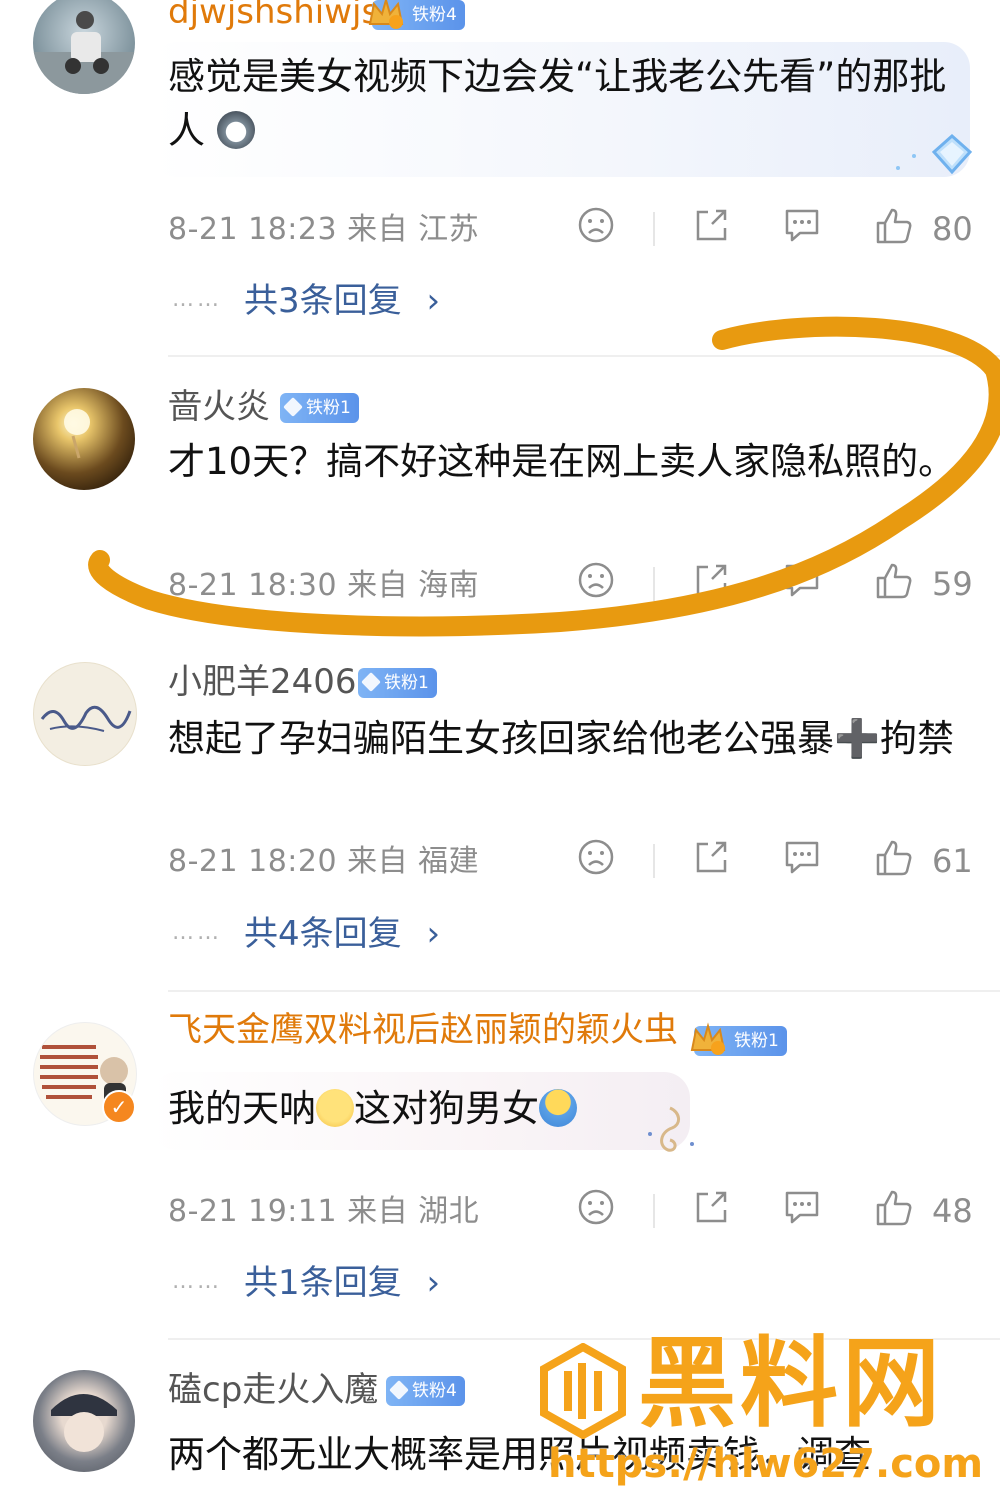 The width and height of the screenshot is (1000, 1498). Describe the element at coordinates (708, 1038) in the screenshot. I see `crown-icon` at that location.